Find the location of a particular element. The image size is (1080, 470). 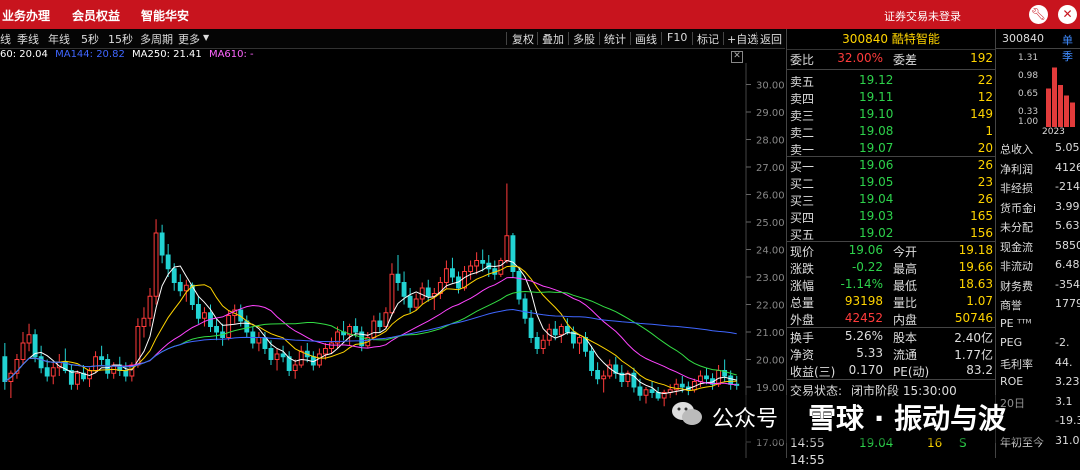

buy-level-label: 买三 is located at coordinates (802, 201).